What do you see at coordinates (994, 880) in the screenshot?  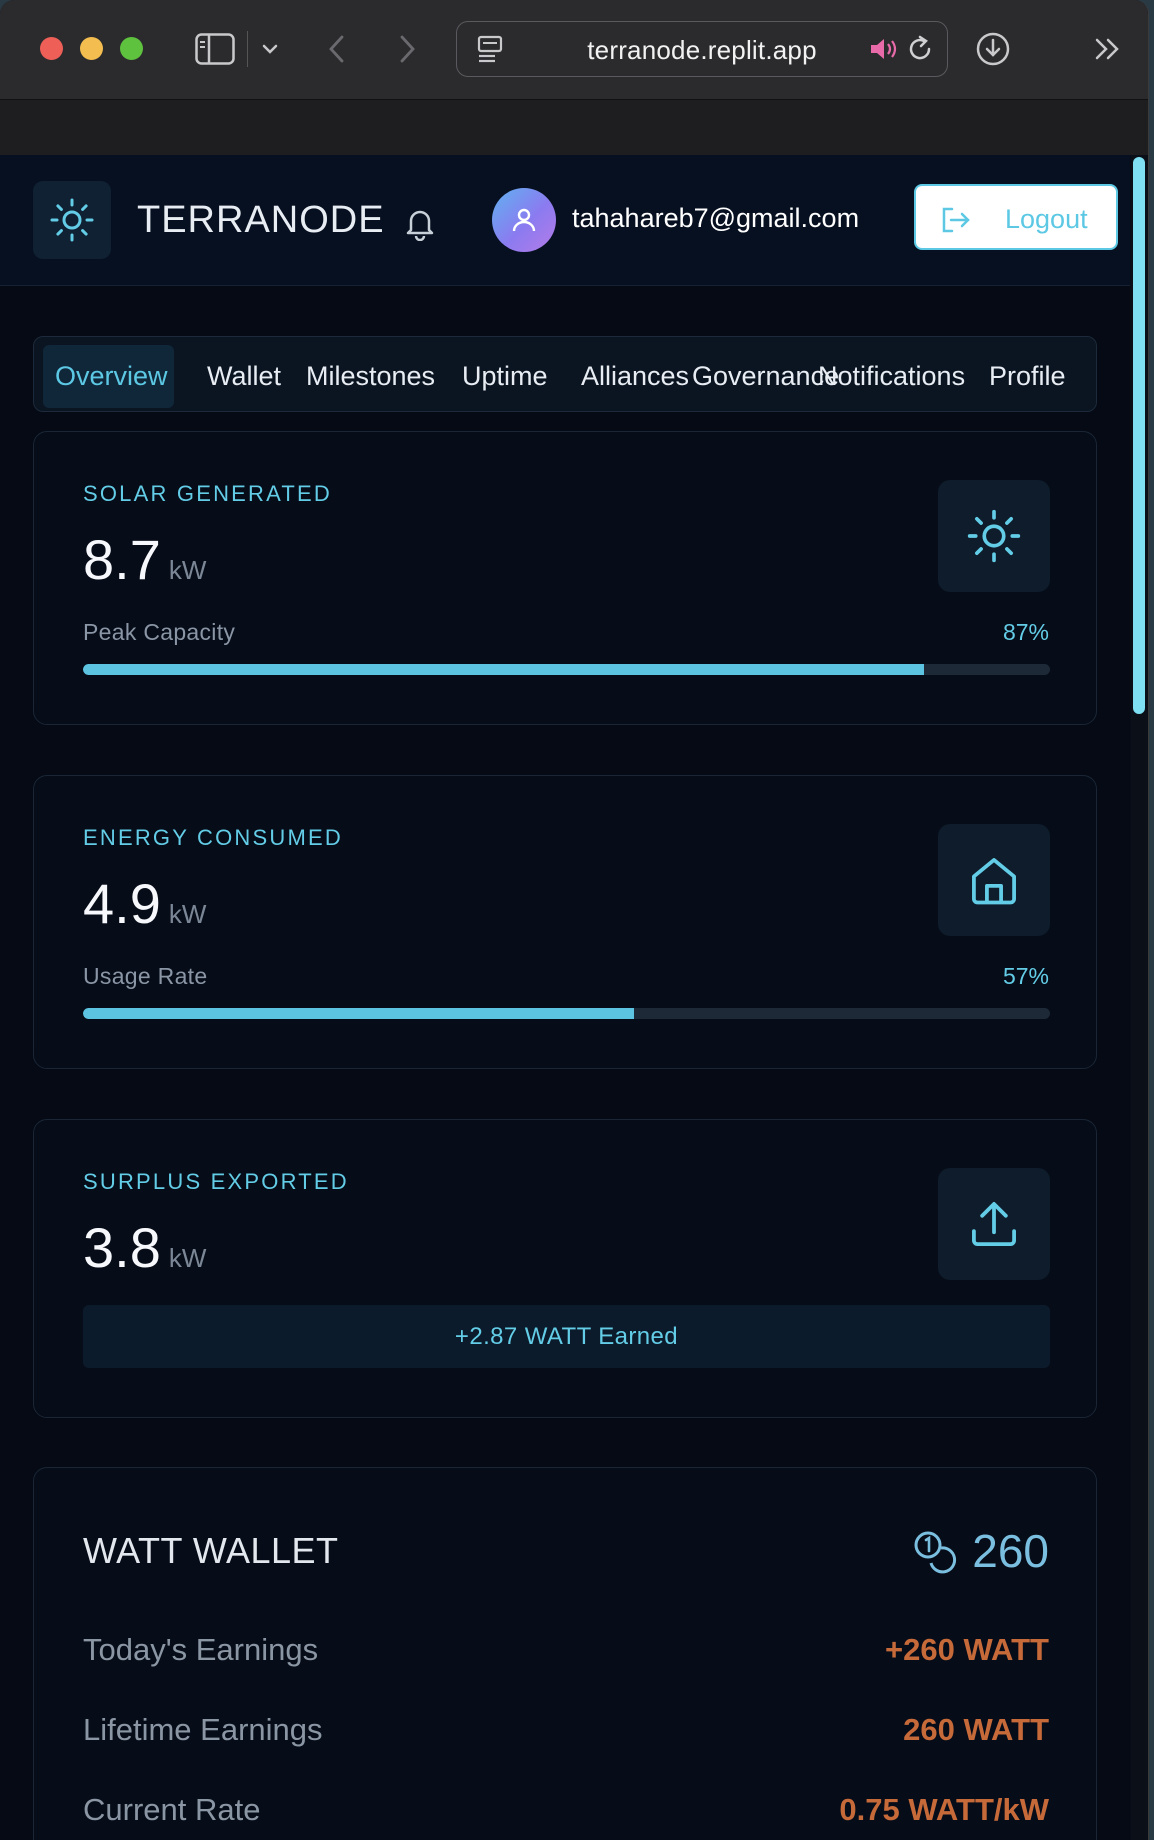 I see `home-icon` at bounding box center [994, 880].